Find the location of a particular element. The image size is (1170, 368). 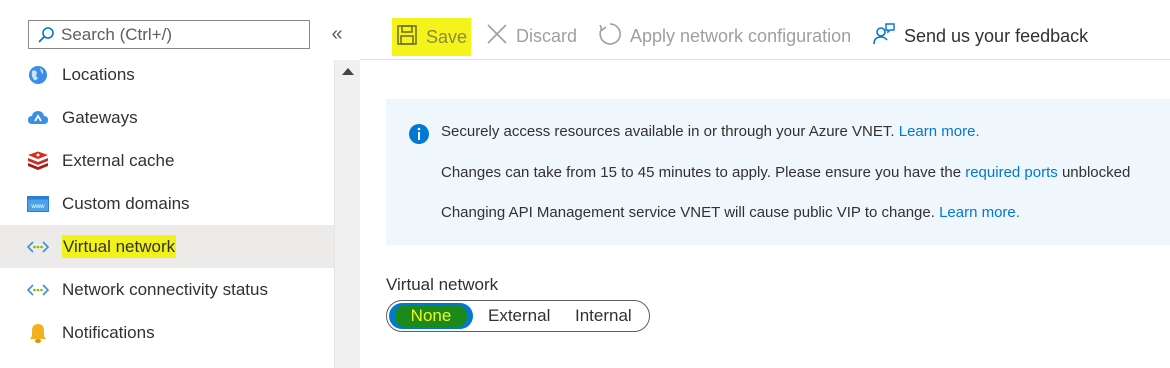

vnet-option-none: None is located at coordinates (431, 316).